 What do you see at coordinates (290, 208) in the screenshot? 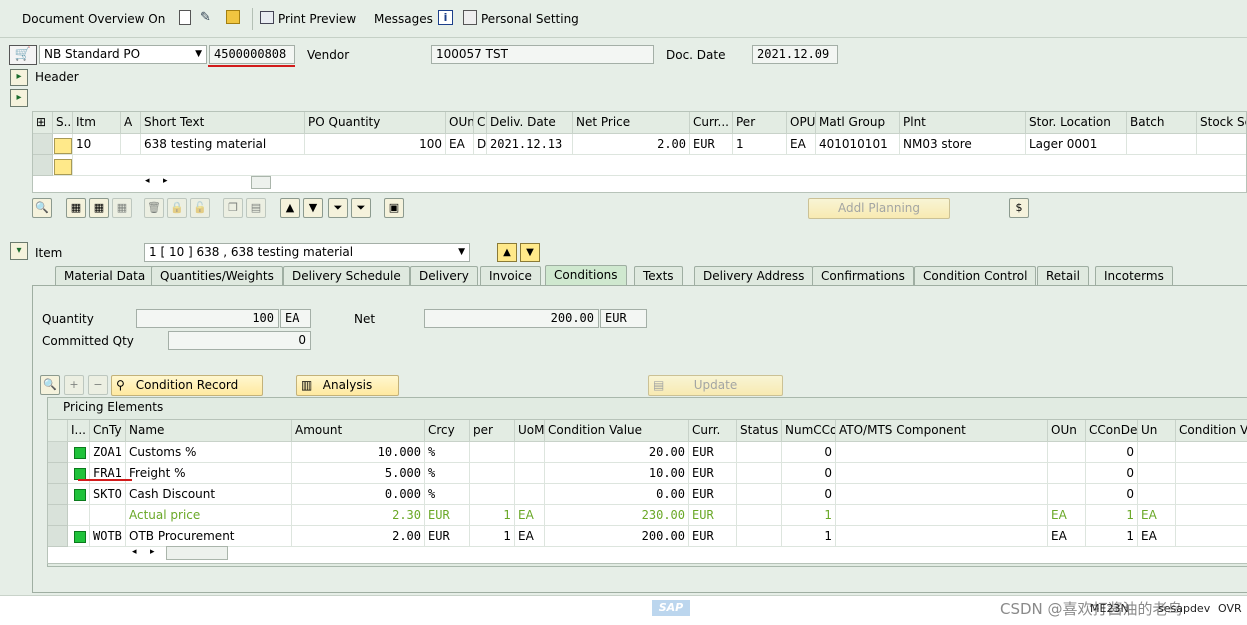
I see `sort-ascending-icon: ▲` at bounding box center [290, 208].